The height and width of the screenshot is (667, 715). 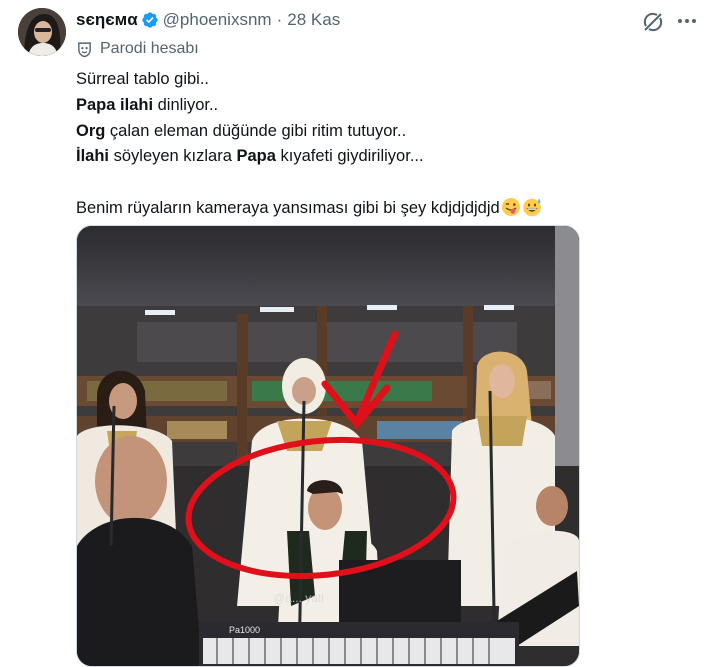 What do you see at coordinates (107, 20) in the screenshot?
I see `author-name: ѕєηємα` at bounding box center [107, 20].